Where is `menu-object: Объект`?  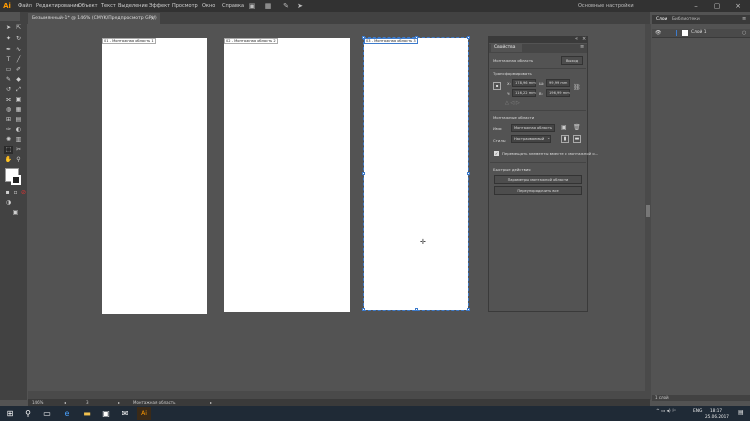
menu-object: Объект is located at coordinates (88, 6).